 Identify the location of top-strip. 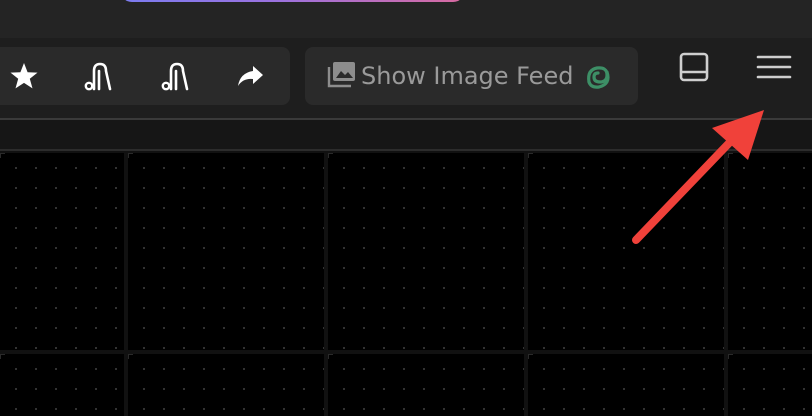
(406, 19).